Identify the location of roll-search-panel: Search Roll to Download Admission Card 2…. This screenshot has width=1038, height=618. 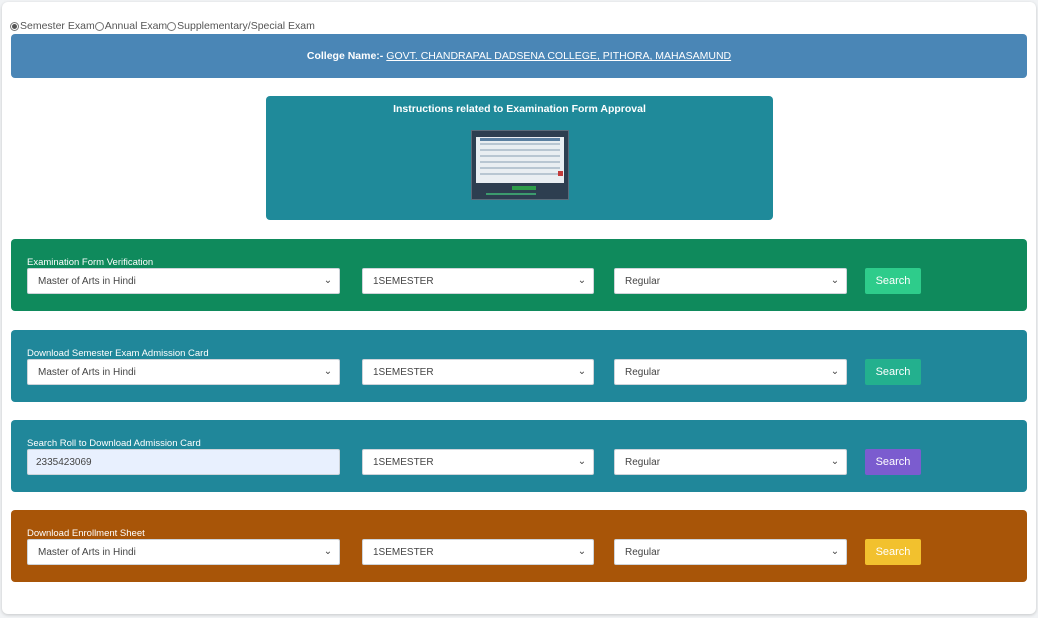
(519, 456).